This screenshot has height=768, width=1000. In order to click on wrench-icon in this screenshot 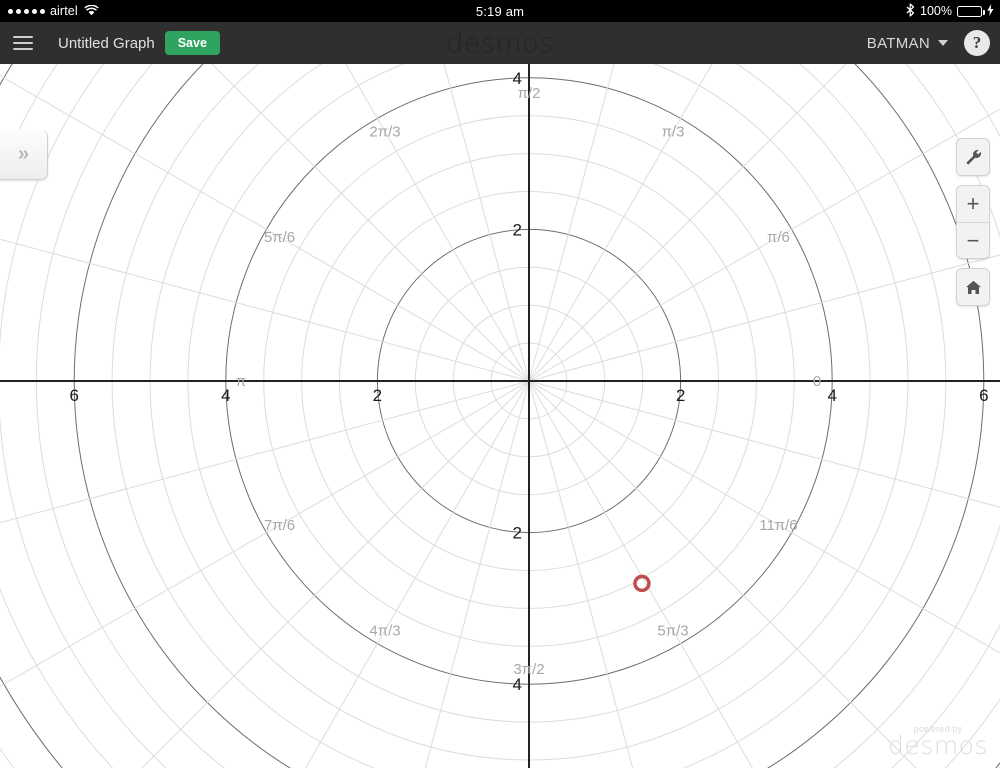, I will do `click(973, 157)`.